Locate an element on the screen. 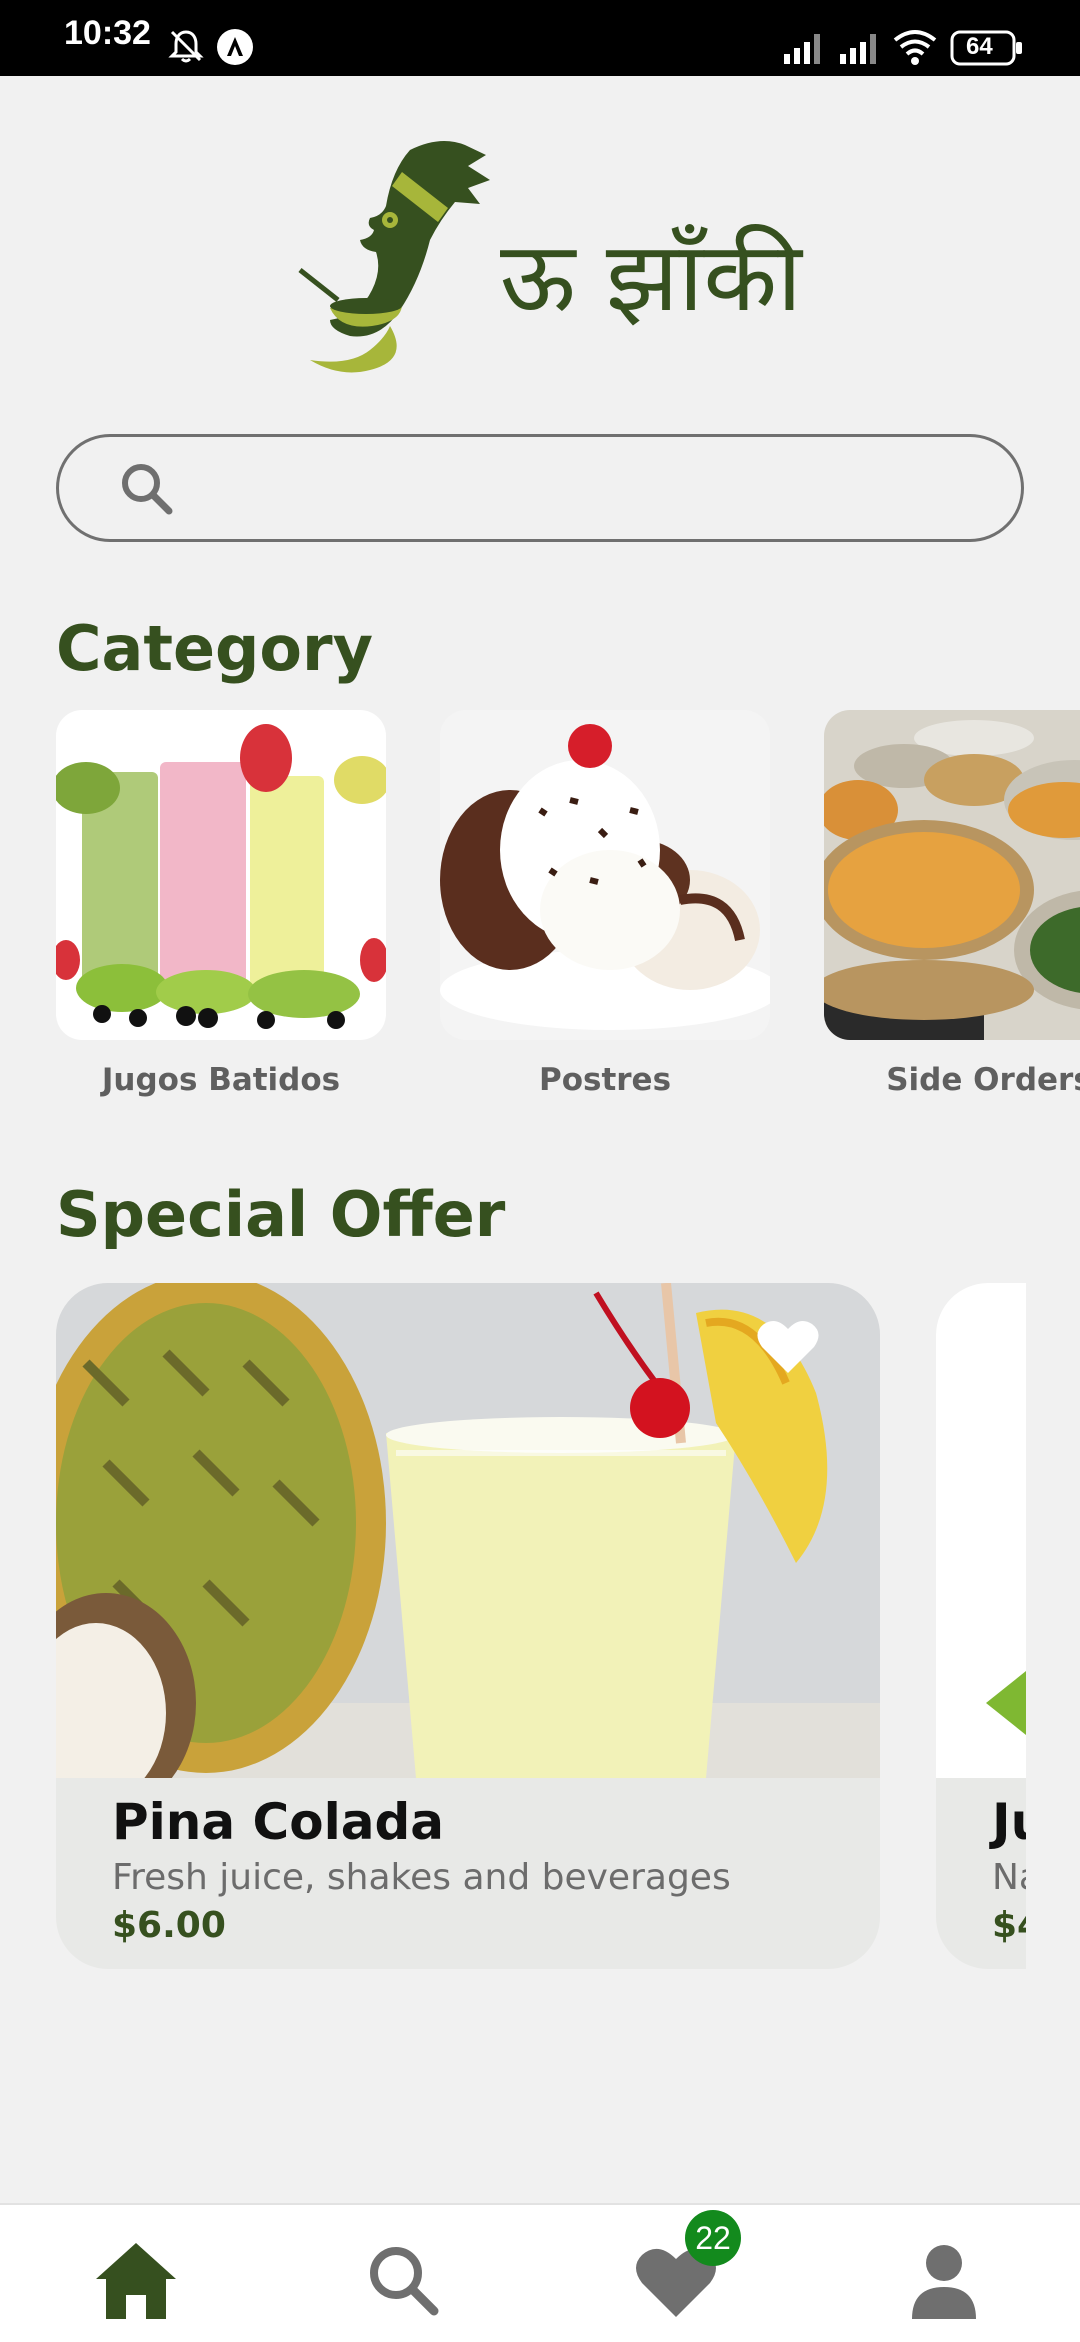 The width and height of the screenshot is (1080, 2342). offer-description: Na is located at coordinates (1009, 1877).